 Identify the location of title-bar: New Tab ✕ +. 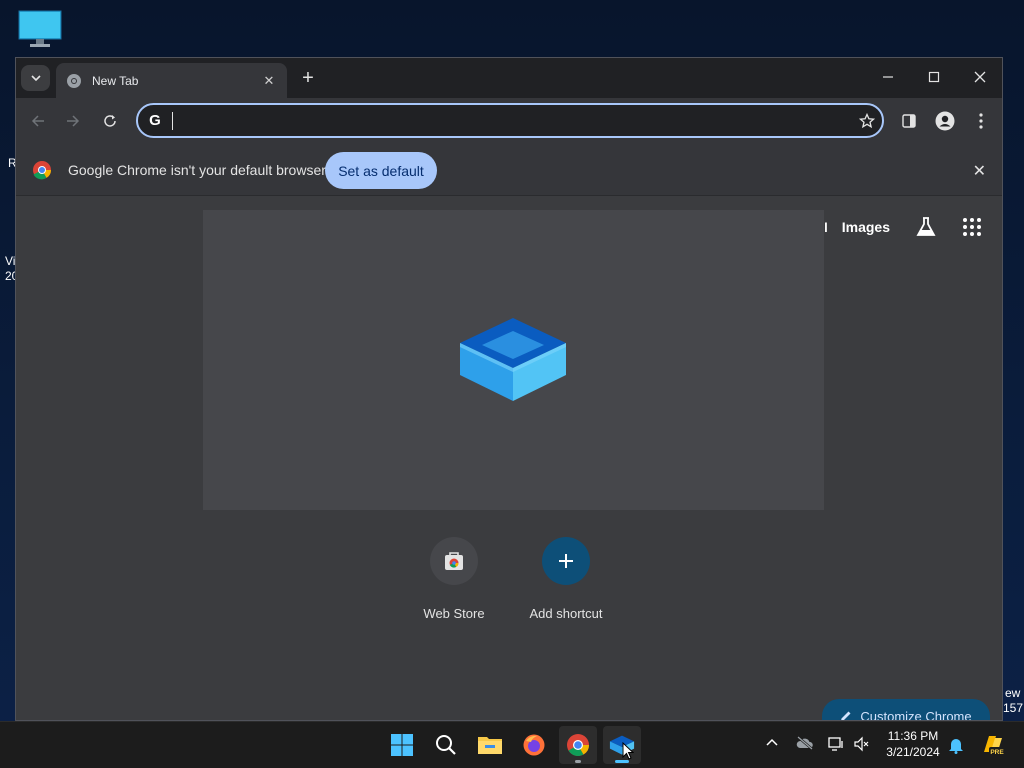
(509, 78).